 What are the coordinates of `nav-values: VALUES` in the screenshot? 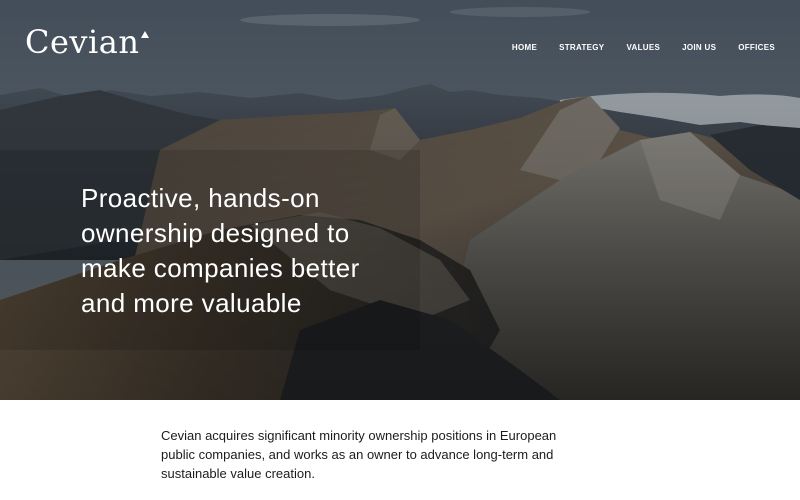 It's located at (643, 48).